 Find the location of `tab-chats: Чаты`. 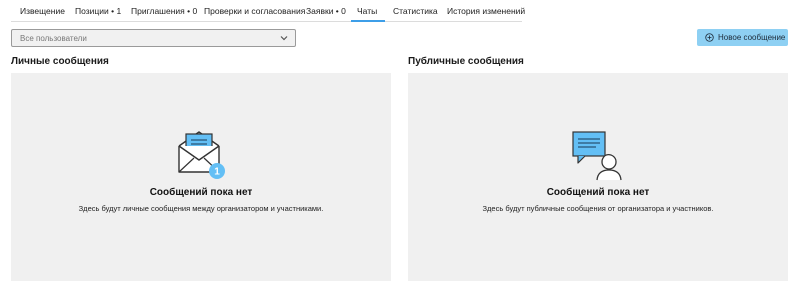

tab-chats: Чаты is located at coordinates (367, 11).